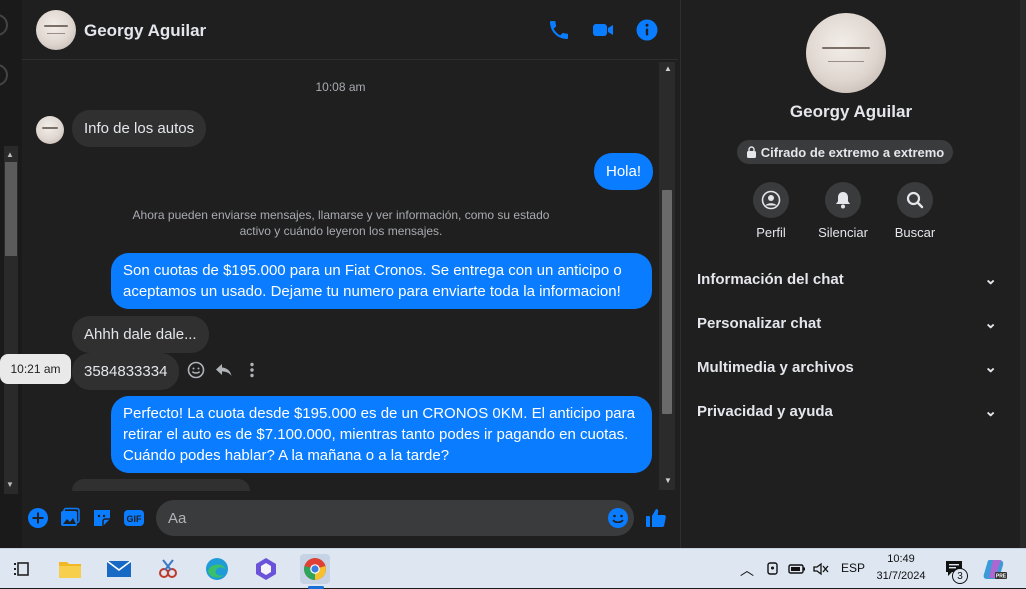 The width and height of the screenshot is (1026, 589). I want to click on profile-label: Perfil, so click(771, 232).